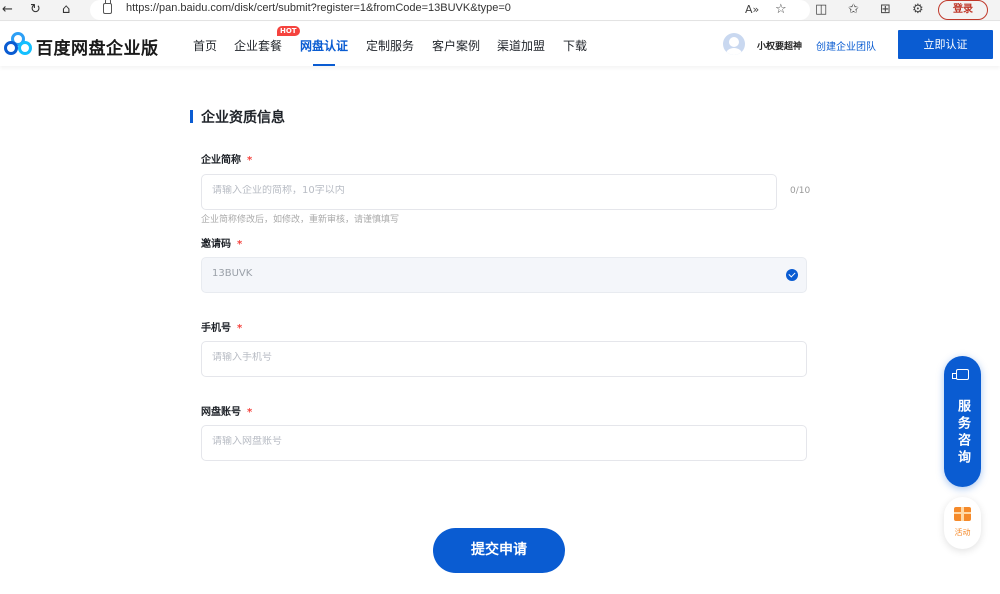 The image size is (1000, 594). Describe the element at coordinates (945, 44) in the screenshot. I see `certify-now-button: 立即认证` at that location.